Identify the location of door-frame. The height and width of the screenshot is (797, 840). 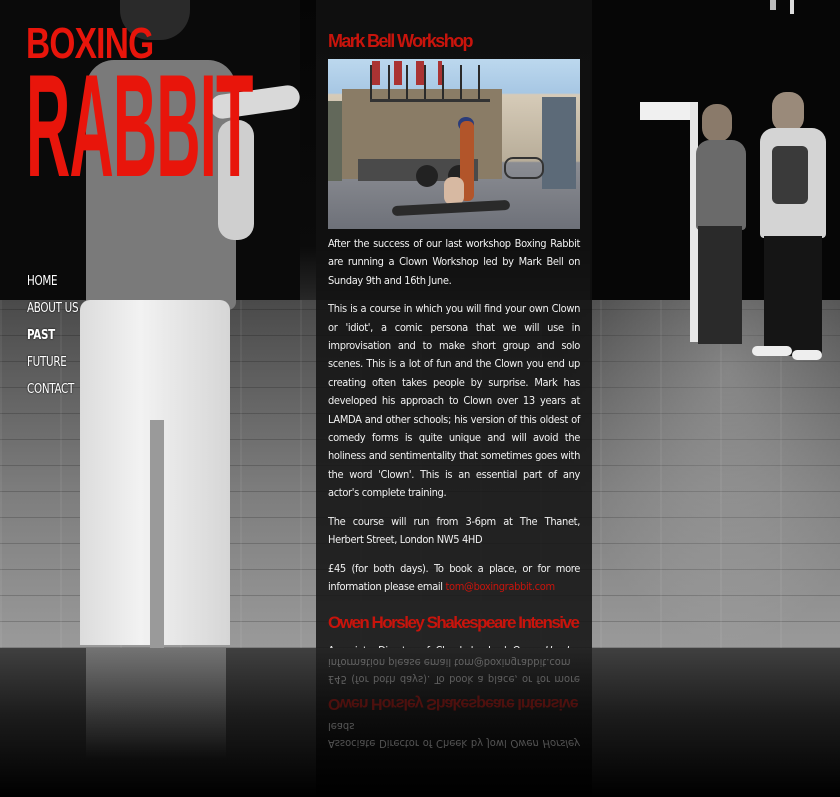
(668, 111).